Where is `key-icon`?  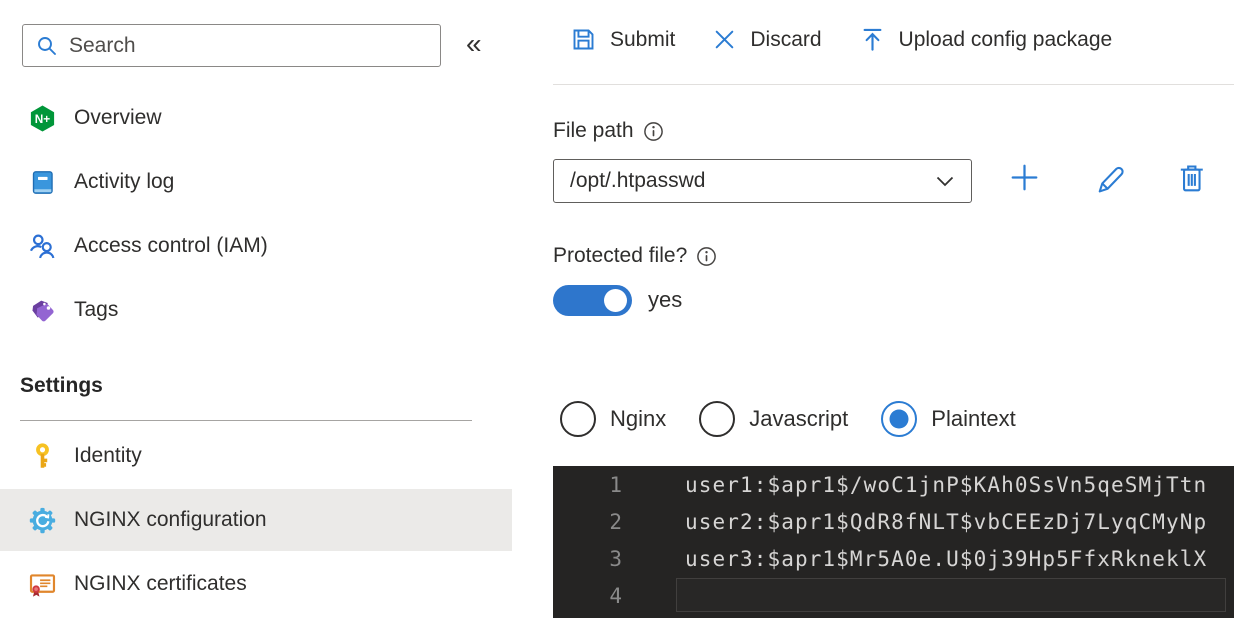
key-icon is located at coordinates (42, 456).